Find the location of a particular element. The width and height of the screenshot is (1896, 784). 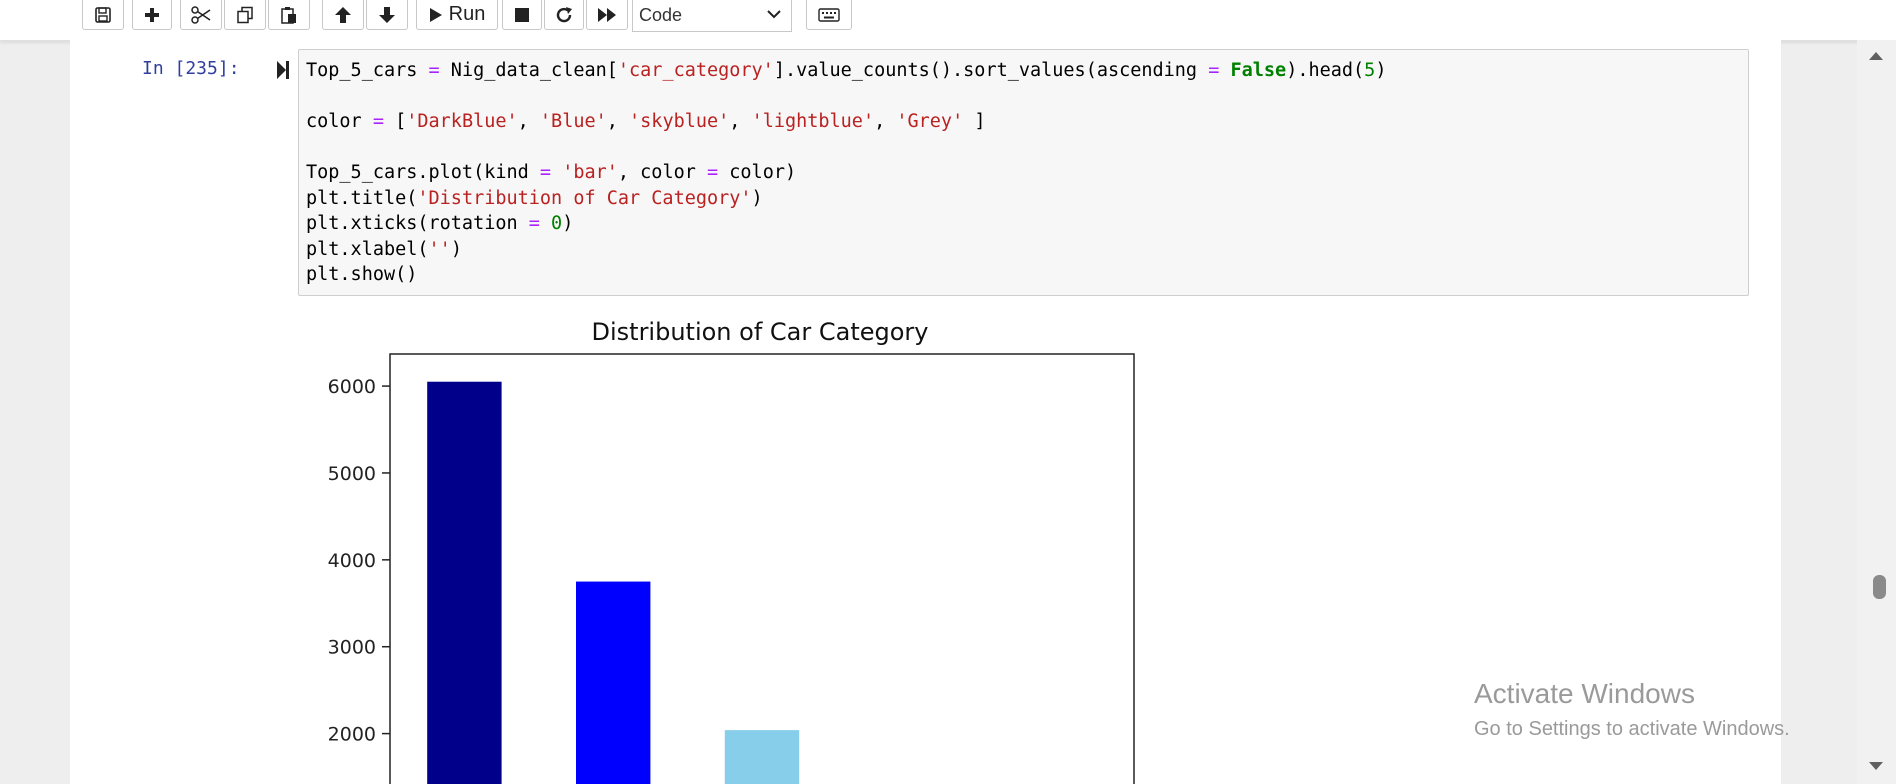

save-button is located at coordinates (103, 15).